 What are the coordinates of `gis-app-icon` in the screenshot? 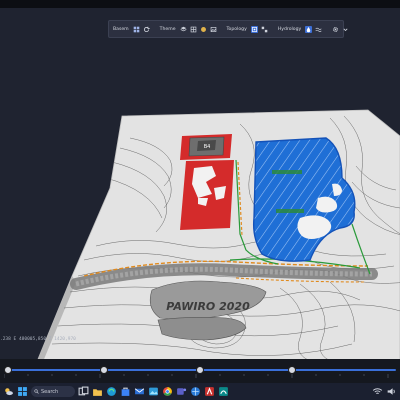 It's located at (195, 391).